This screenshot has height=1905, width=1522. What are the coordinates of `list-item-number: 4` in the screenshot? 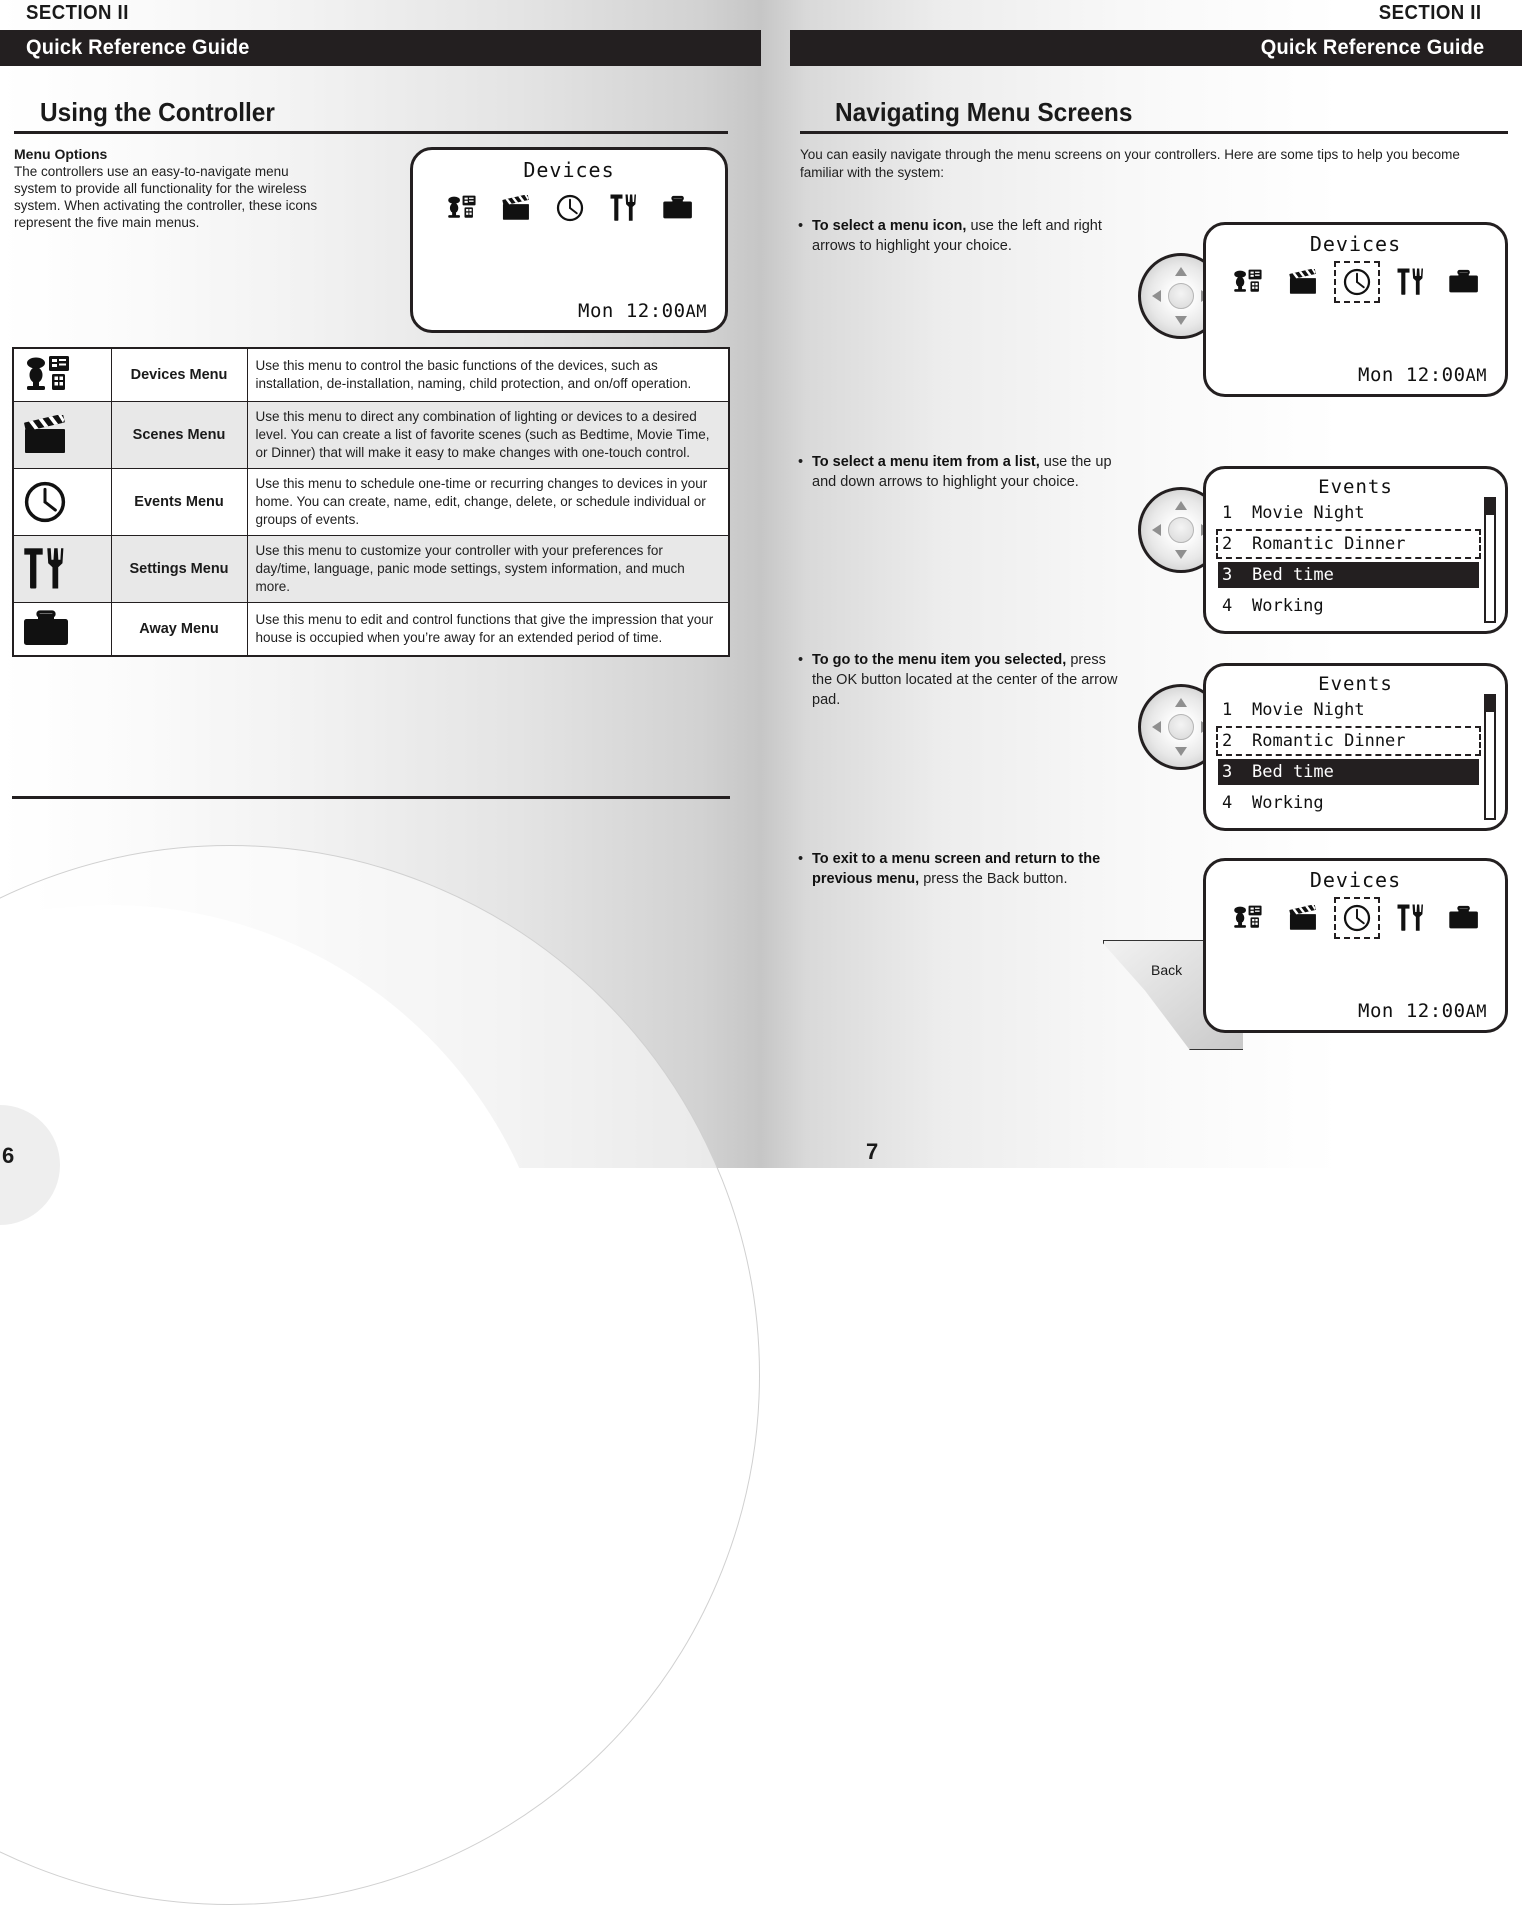 It's located at (1227, 803).